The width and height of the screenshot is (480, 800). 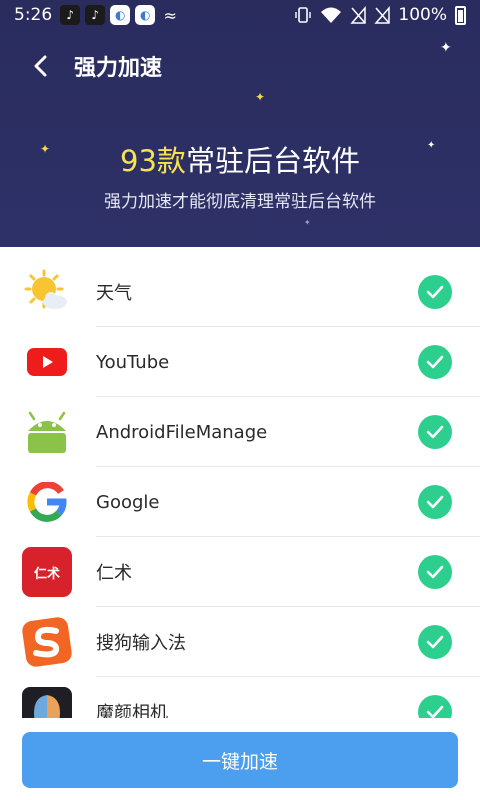 I want to click on app-name: 搜狗输入法, so click(x=141, y=643).